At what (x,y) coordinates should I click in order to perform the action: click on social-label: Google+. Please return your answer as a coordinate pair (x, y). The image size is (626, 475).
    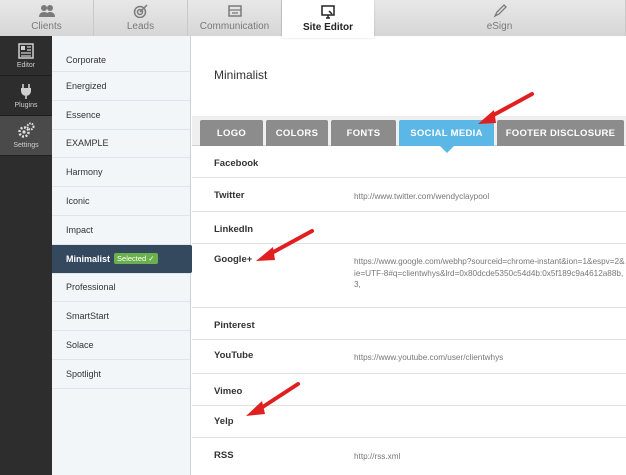
    Looking at the image, I should click on (233, 259).